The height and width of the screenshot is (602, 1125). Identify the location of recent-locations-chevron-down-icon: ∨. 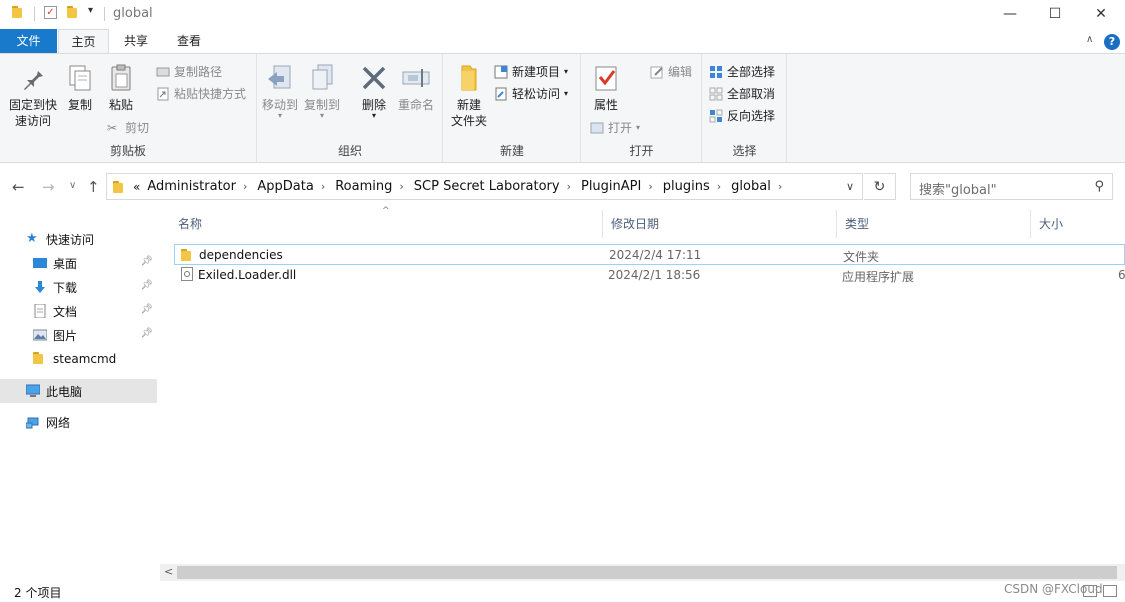
(72, 185).